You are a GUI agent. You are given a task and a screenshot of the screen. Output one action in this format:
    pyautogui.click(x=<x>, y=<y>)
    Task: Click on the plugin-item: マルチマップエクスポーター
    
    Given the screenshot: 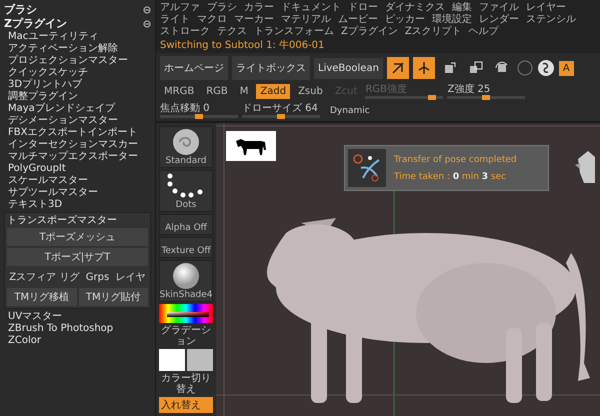 What is the action you would take?
    pyautogui.click(x=77, y=156)
    